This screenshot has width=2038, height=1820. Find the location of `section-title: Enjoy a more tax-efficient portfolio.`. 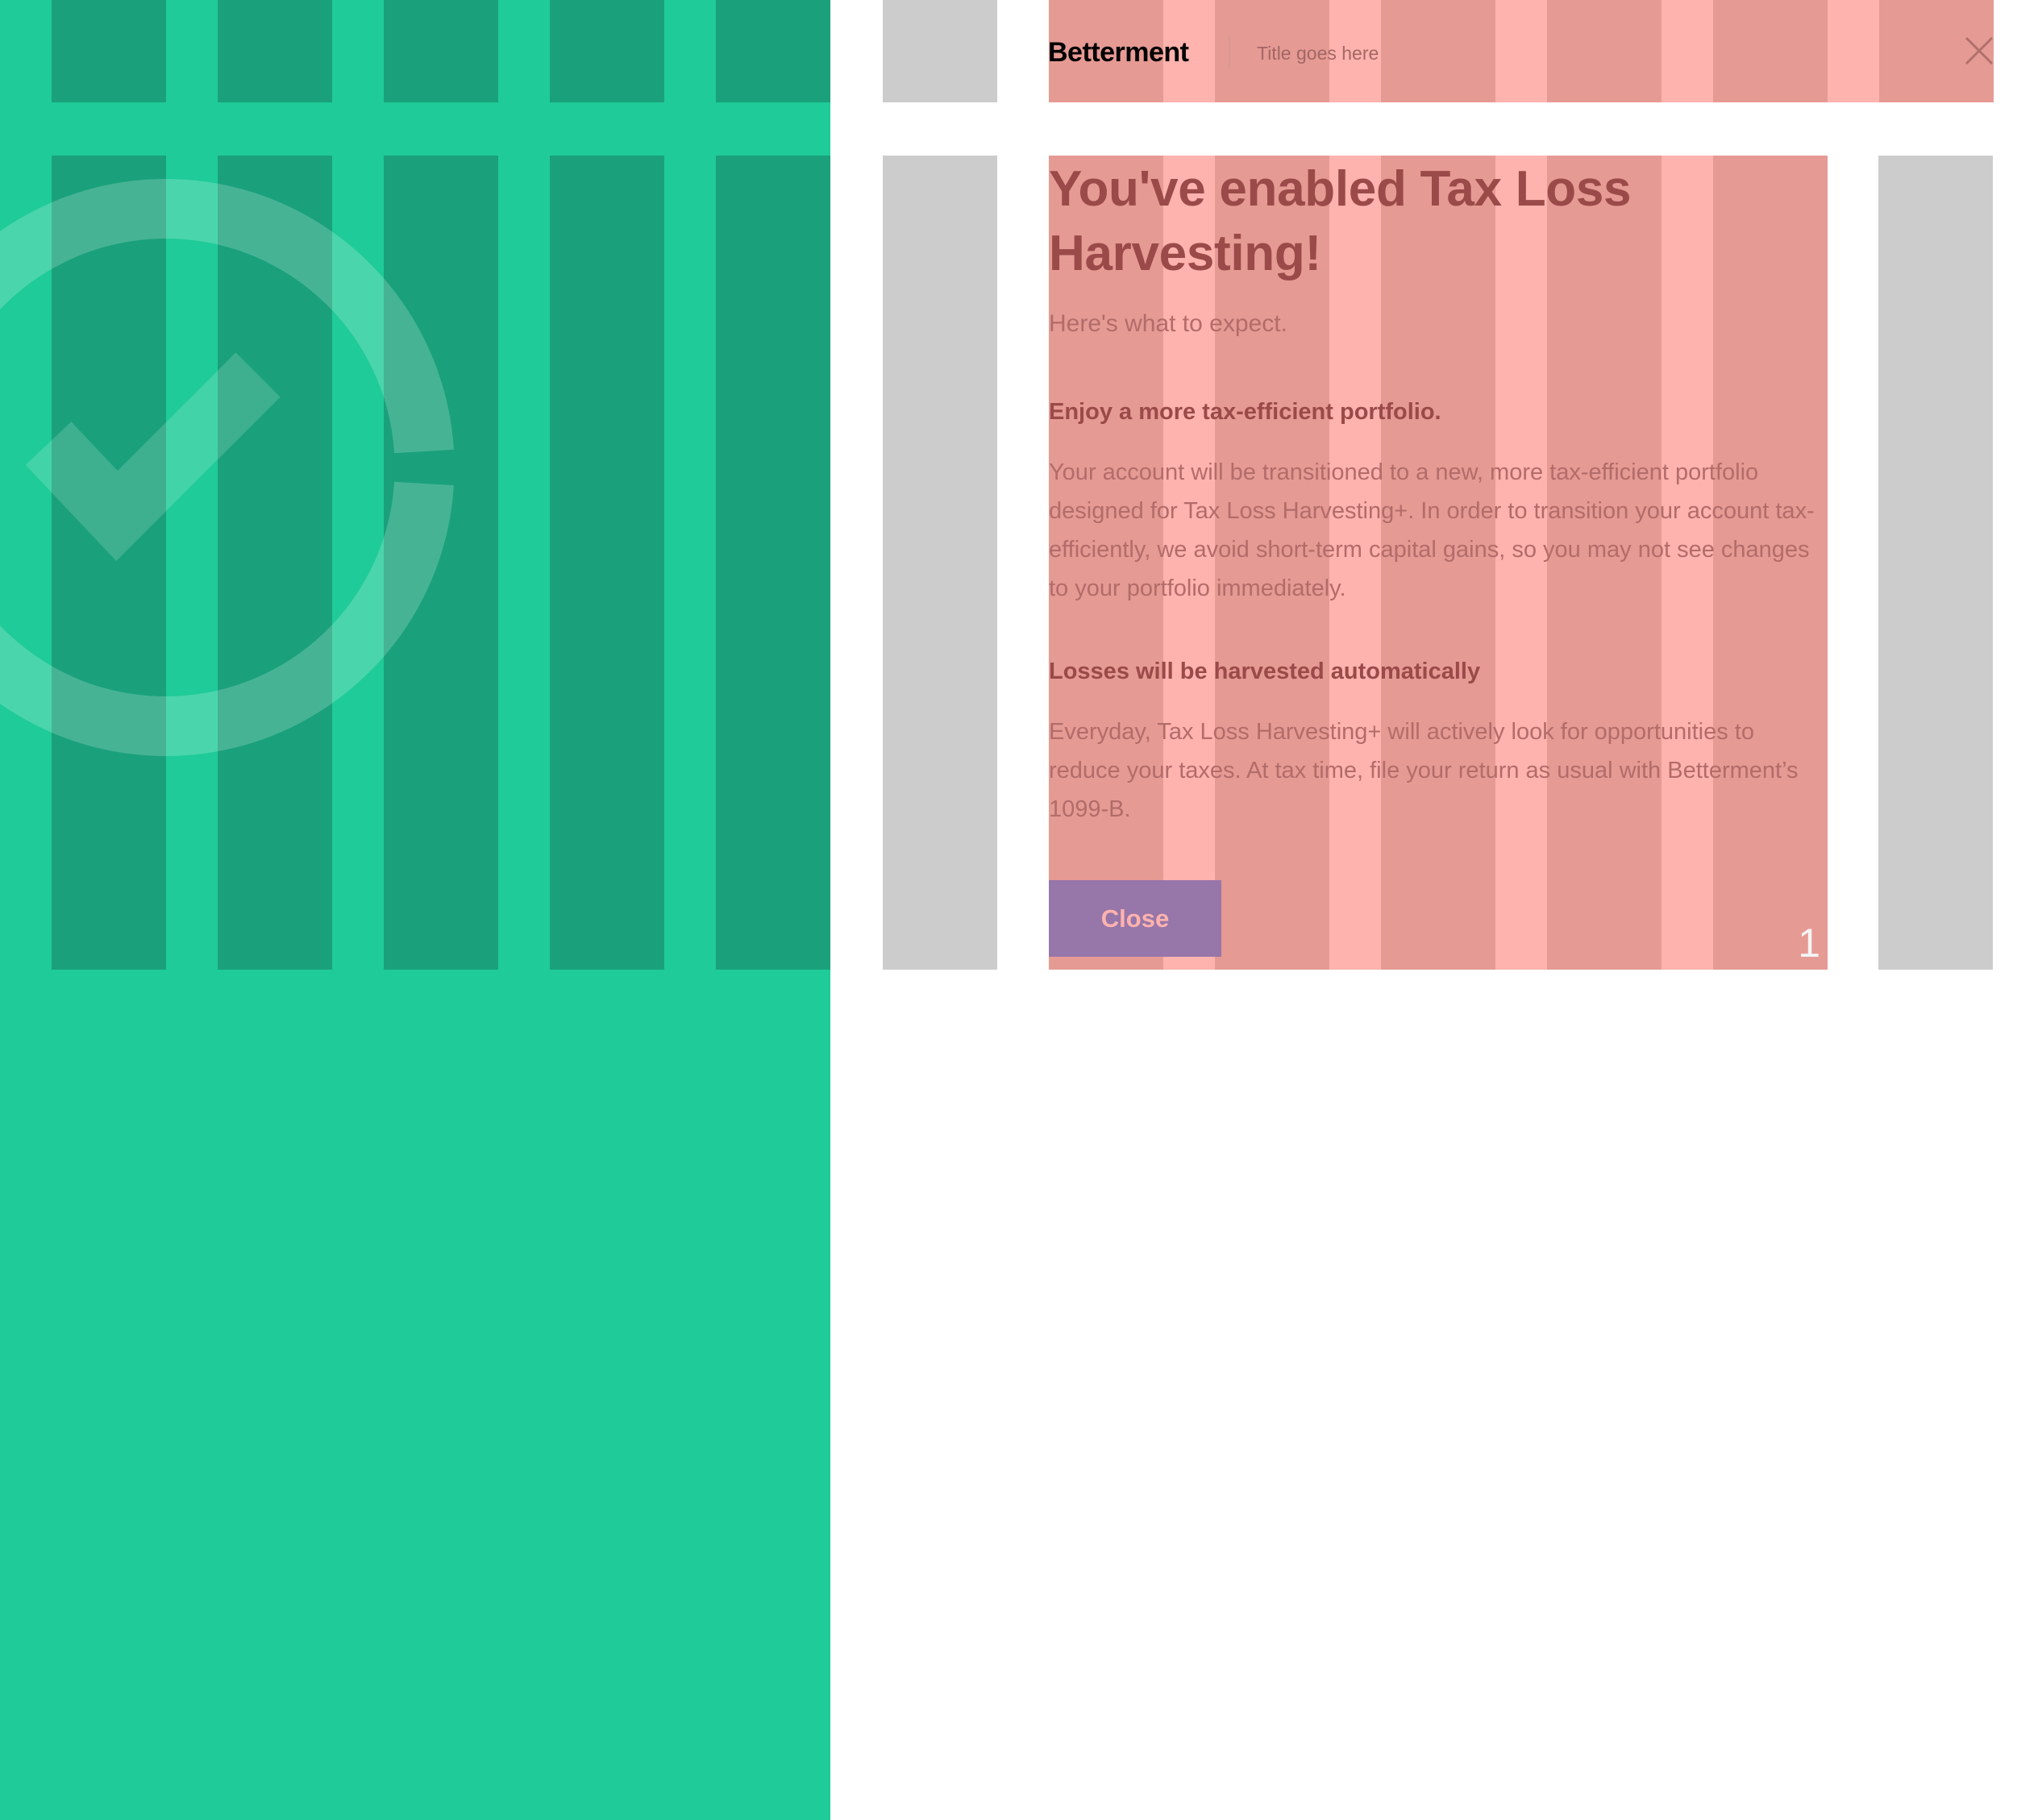

section-title: Enjoy a more tax-efficient portfolio. is located at coordinates (1245, 412).